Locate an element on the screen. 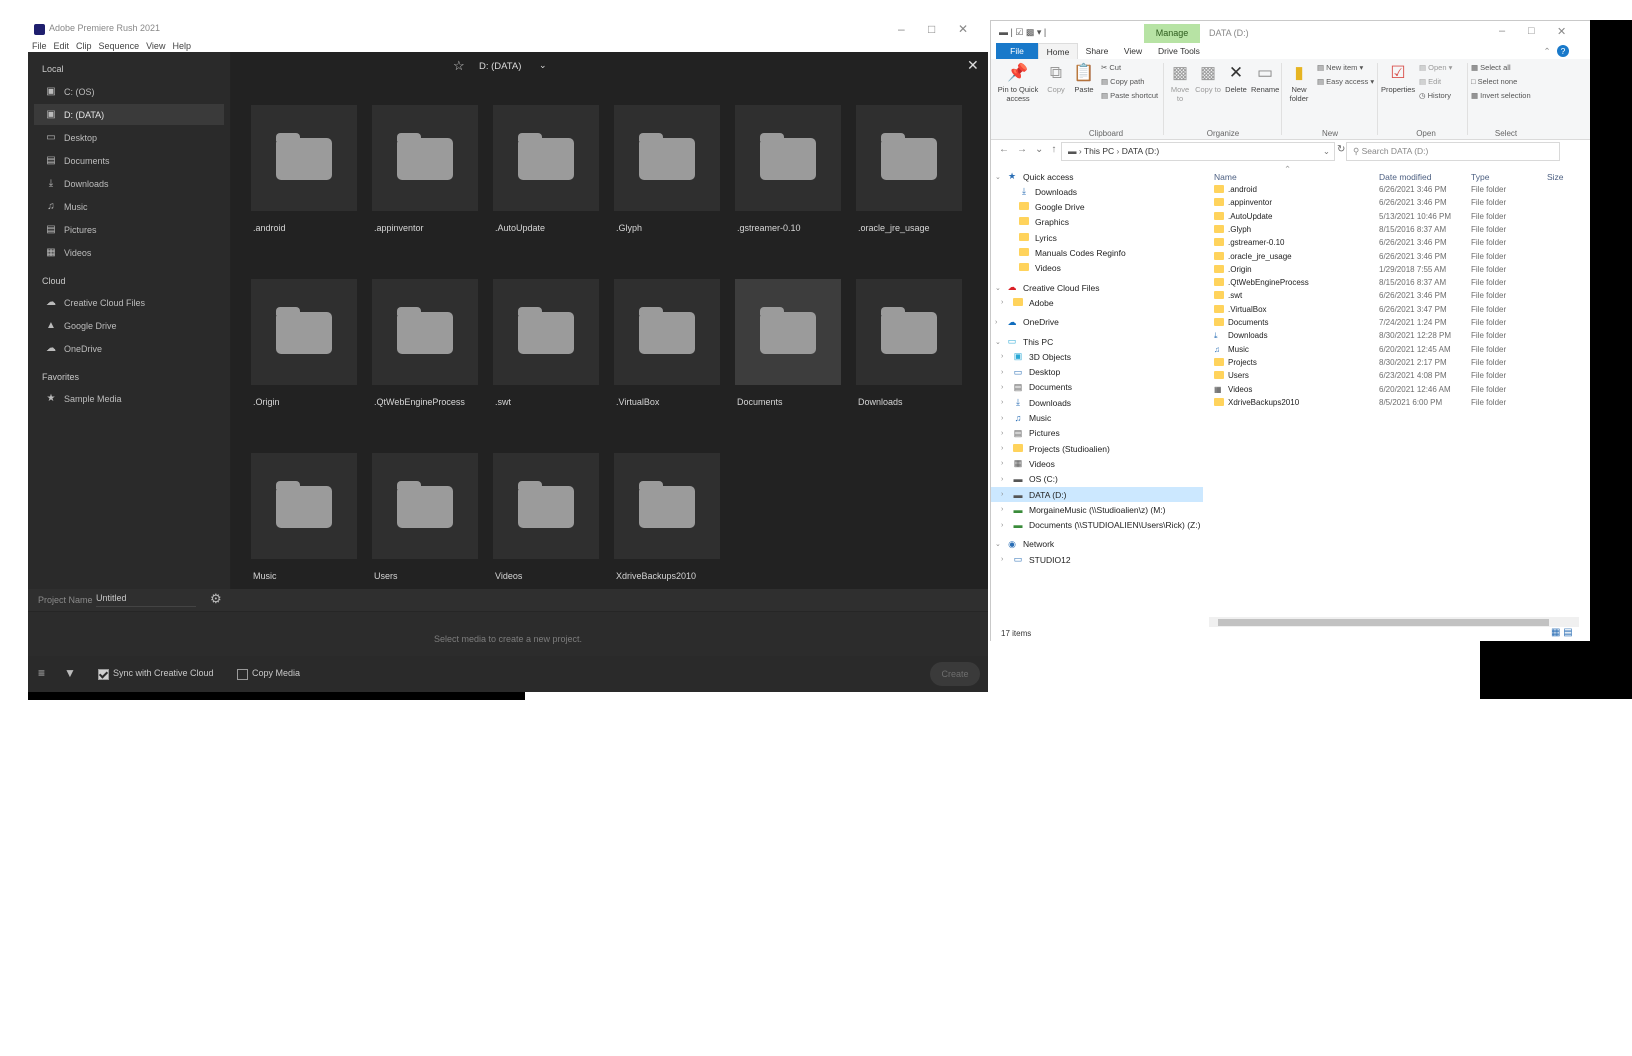 The image size is (1632, 1056). sidebar-item-pictures: ▤ Pictures is located at coordinates (129, 229).